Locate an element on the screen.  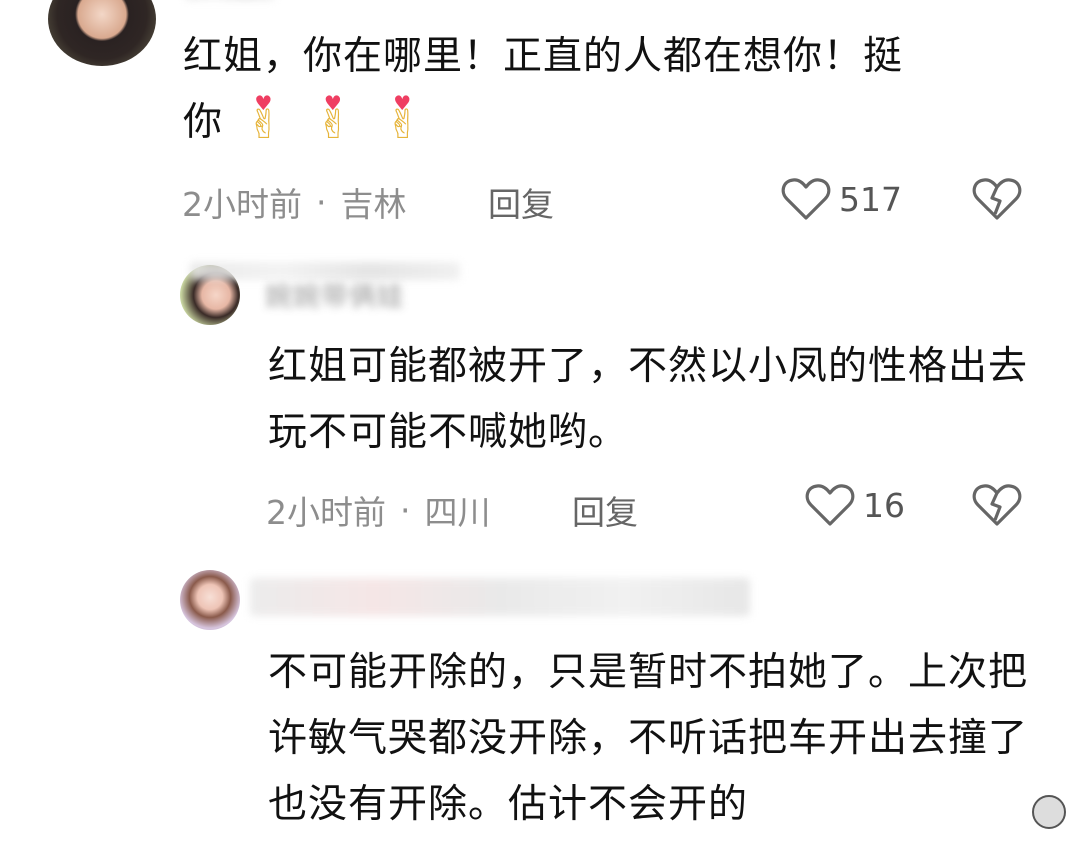
like-count: 16 is located at coordinates (884, 505).